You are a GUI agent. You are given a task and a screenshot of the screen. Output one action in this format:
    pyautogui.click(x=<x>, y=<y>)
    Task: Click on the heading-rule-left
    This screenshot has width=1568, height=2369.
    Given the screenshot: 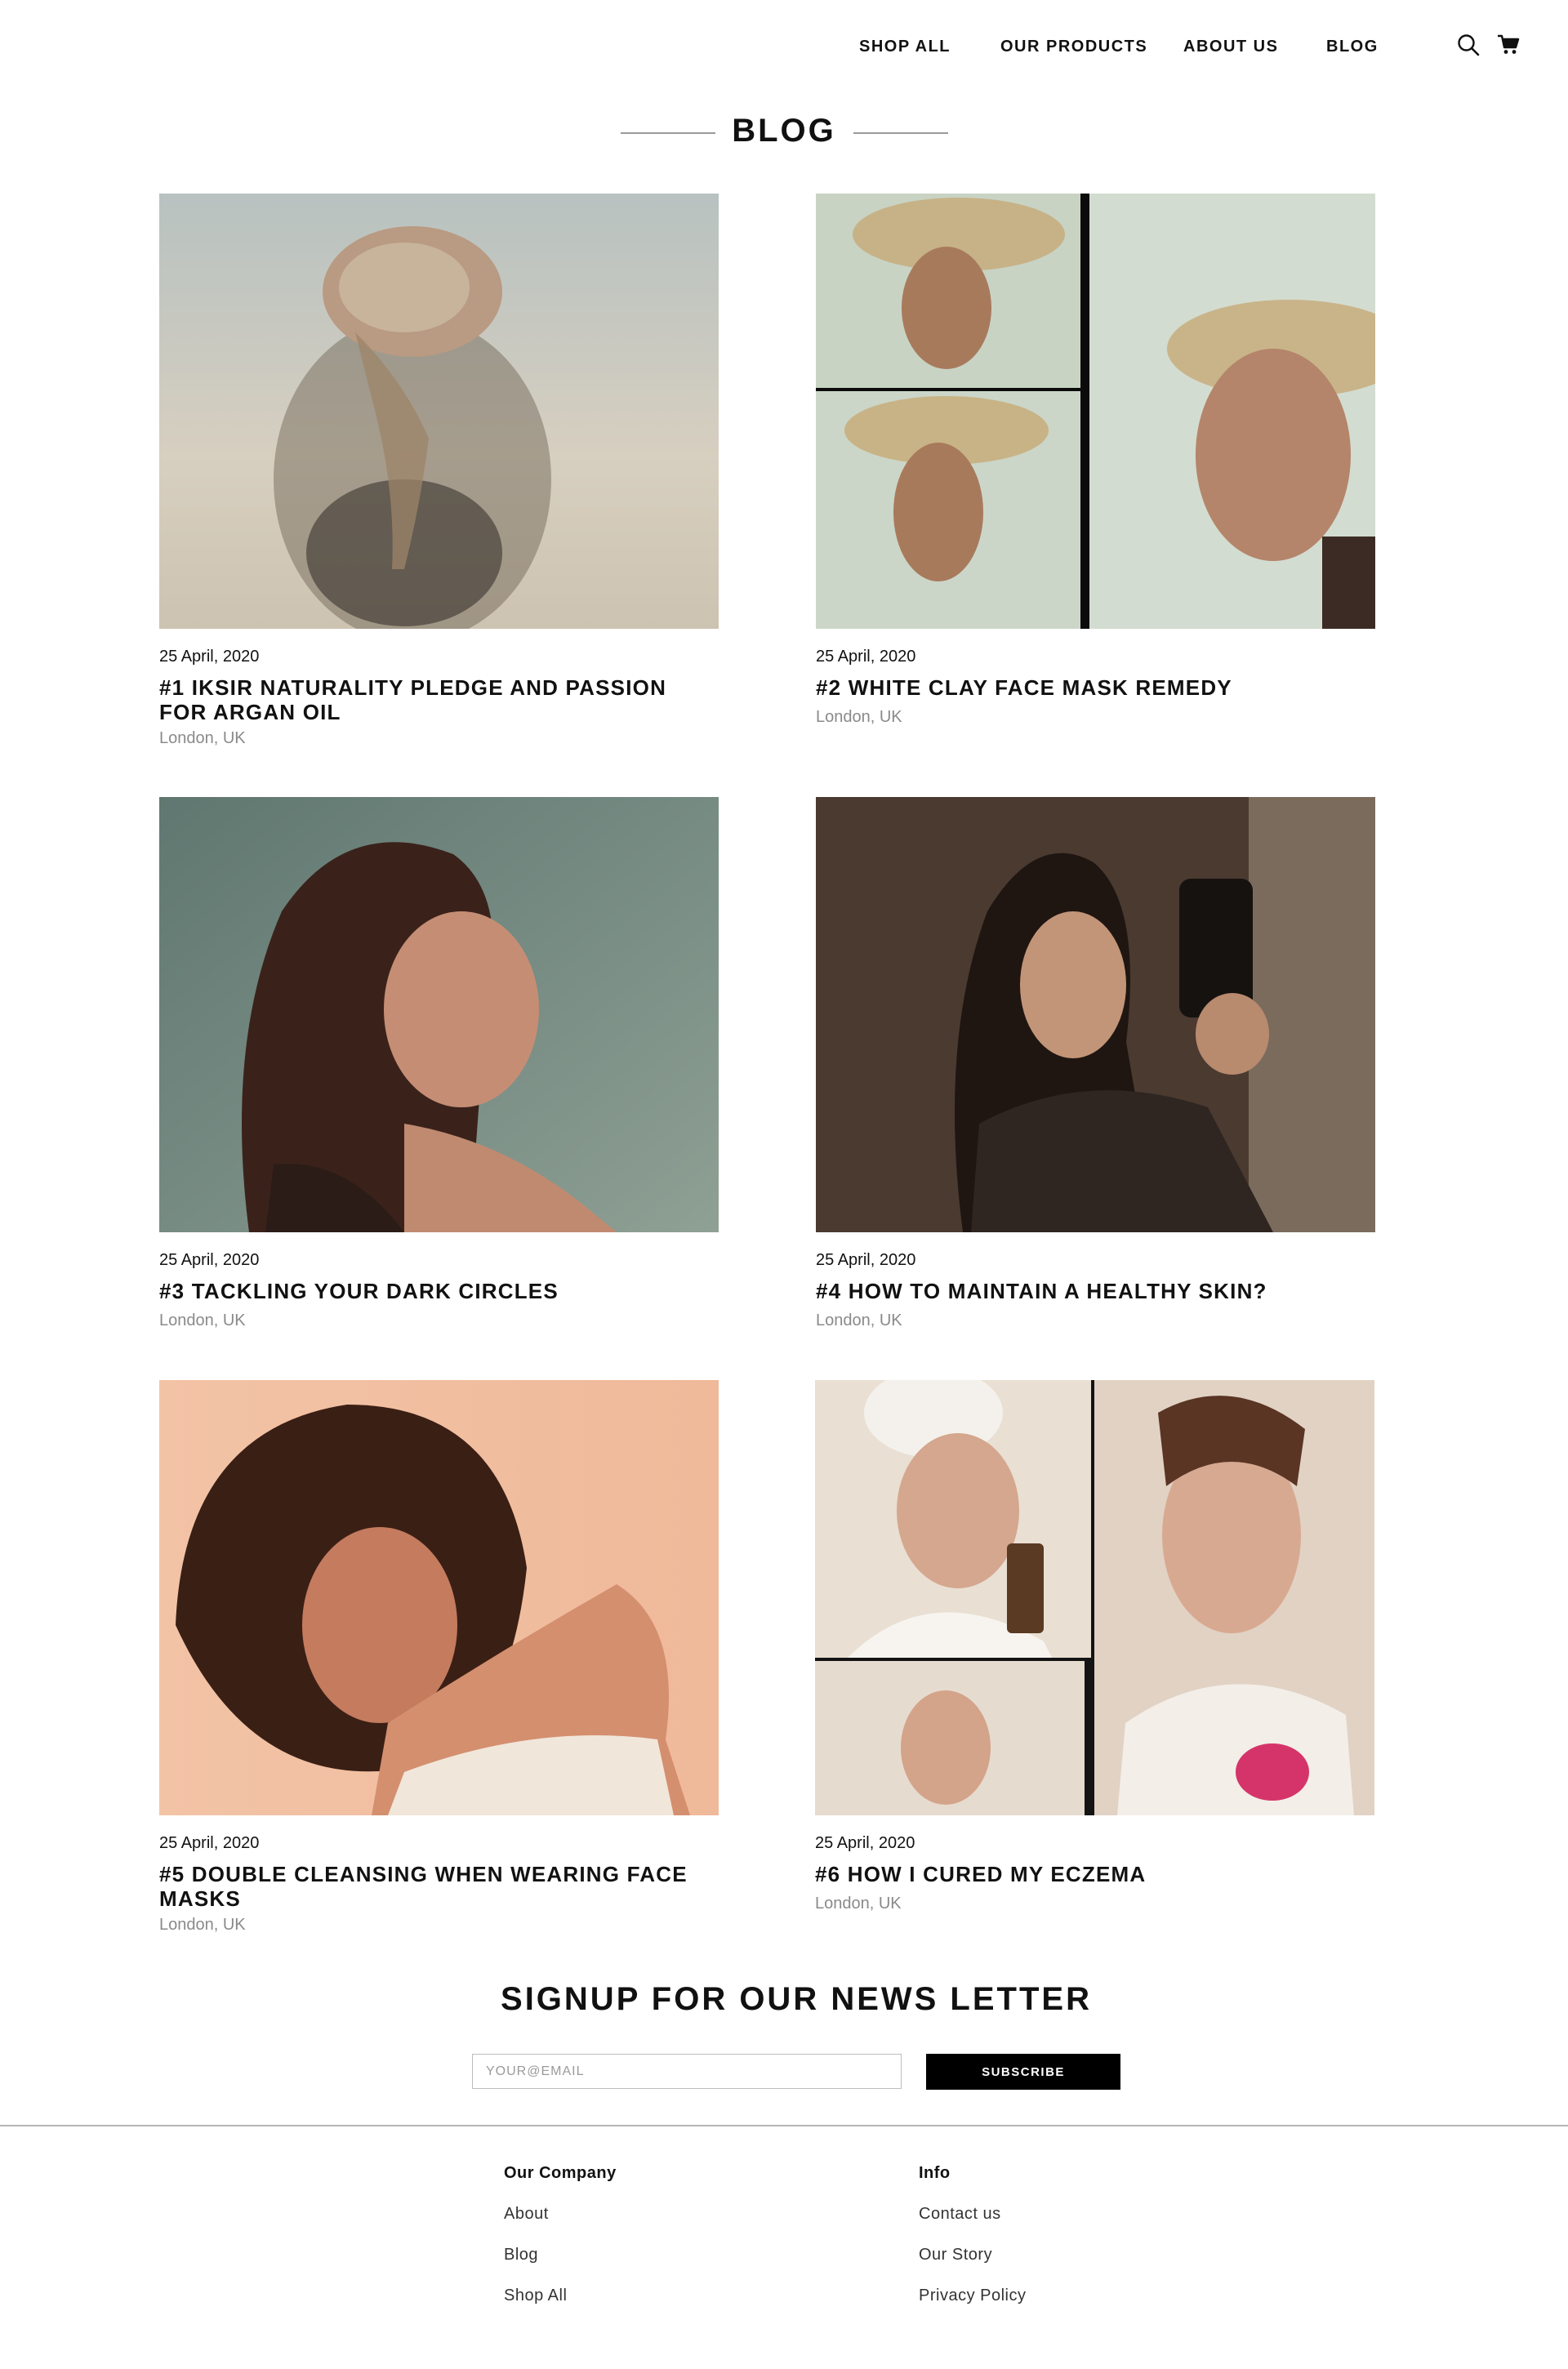 What is the action you would take?
    pyautogui.click(x=668, y=133)
    